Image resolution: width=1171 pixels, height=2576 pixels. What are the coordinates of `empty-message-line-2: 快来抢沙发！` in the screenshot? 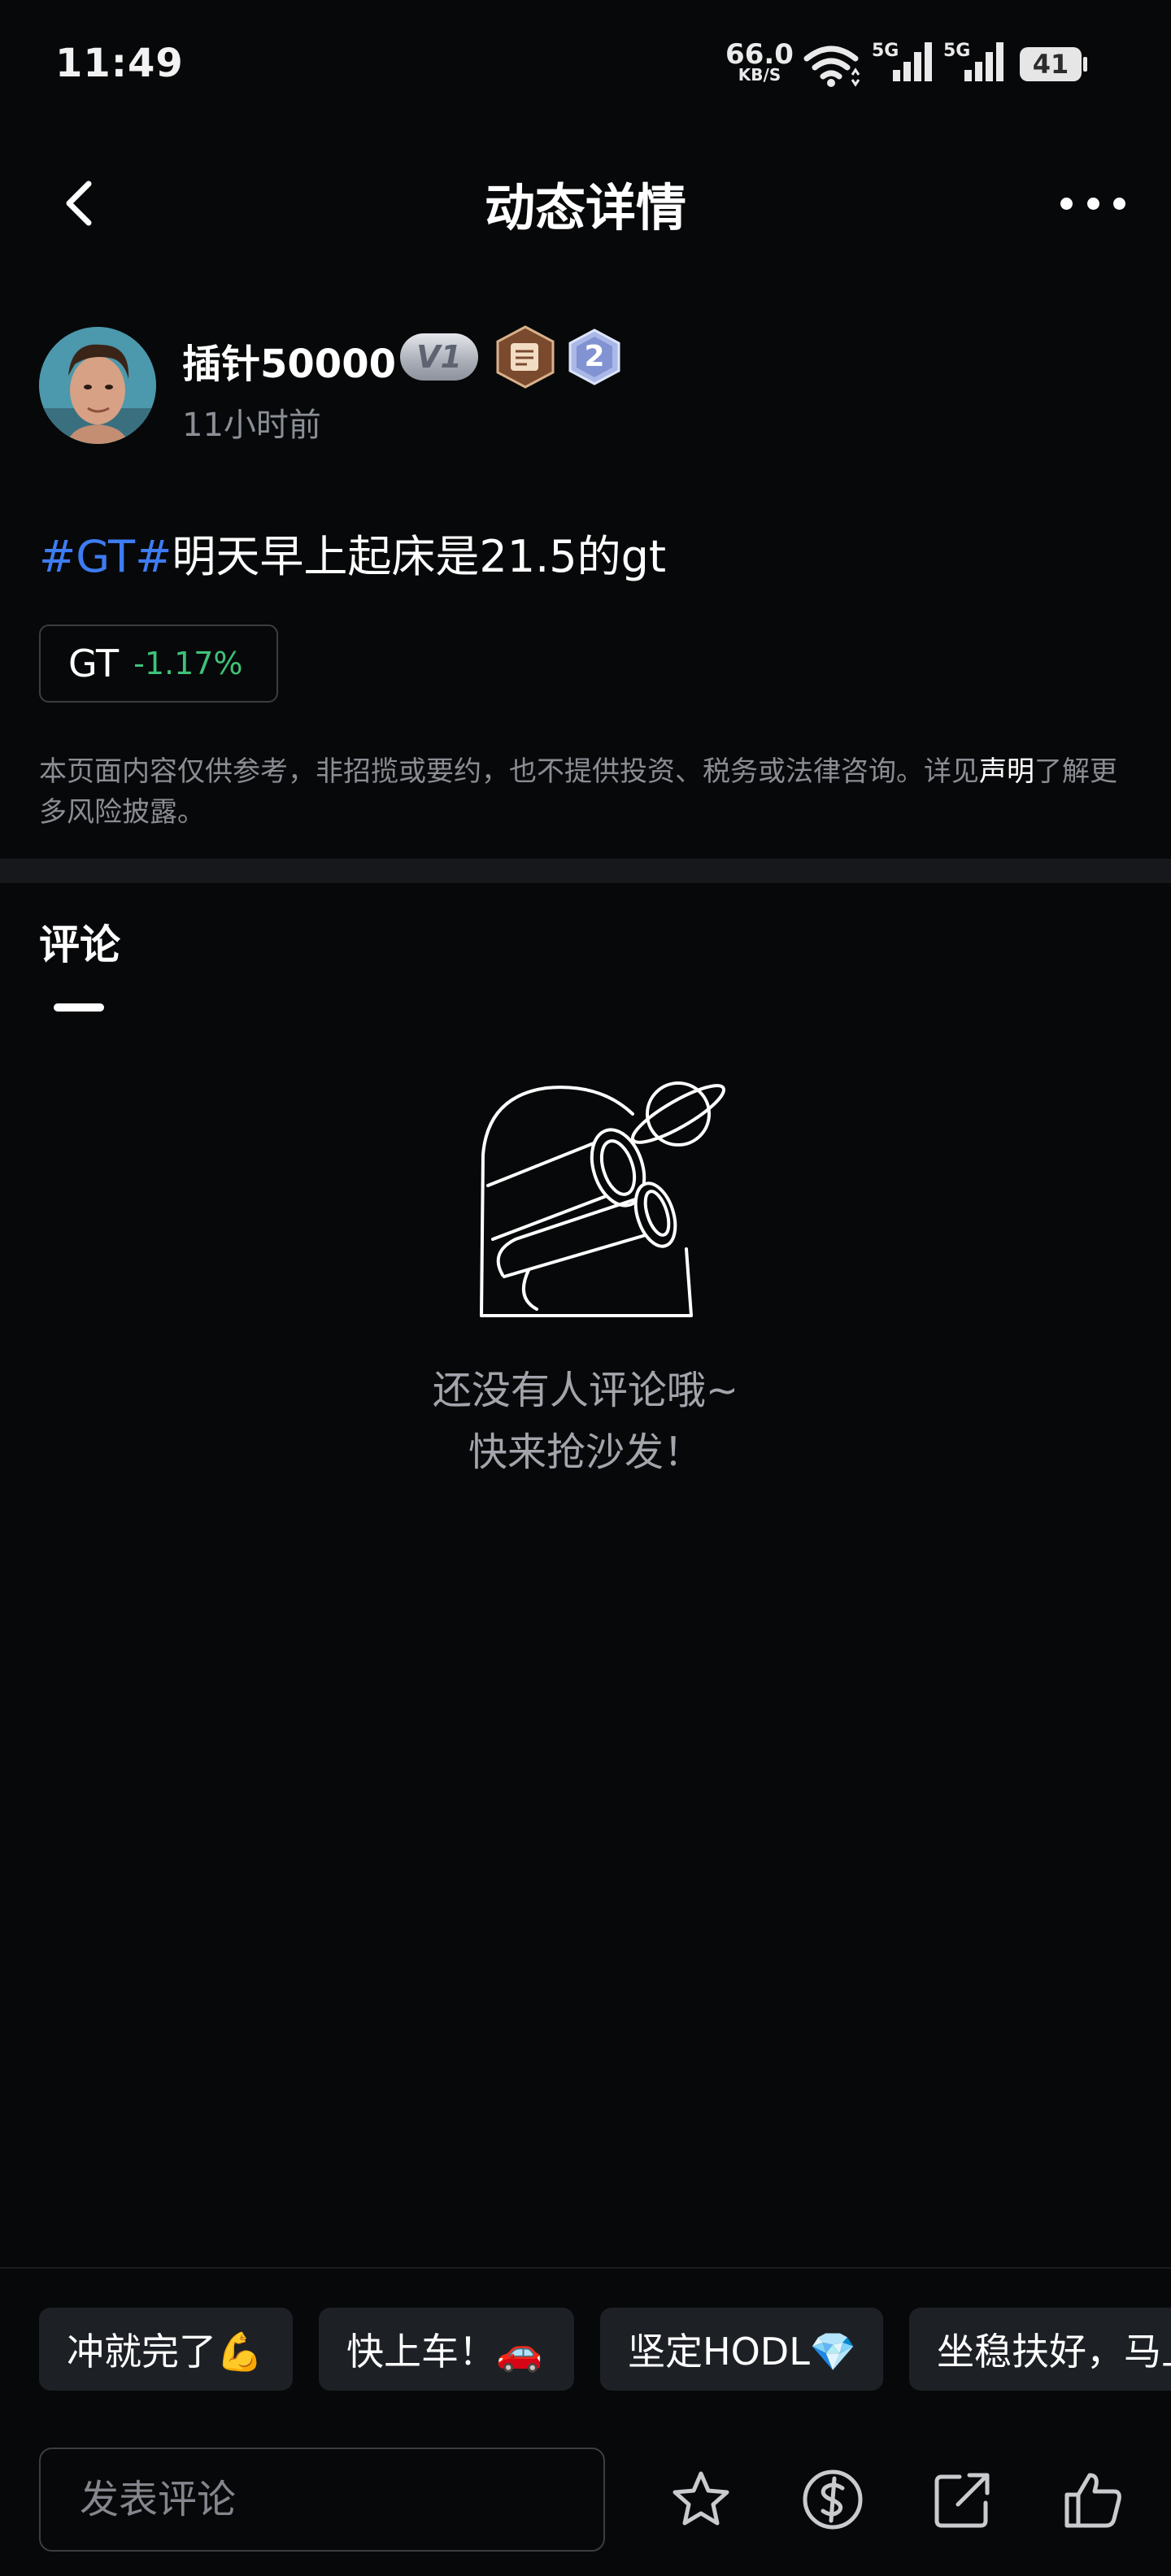 It's located at (585, 1452).